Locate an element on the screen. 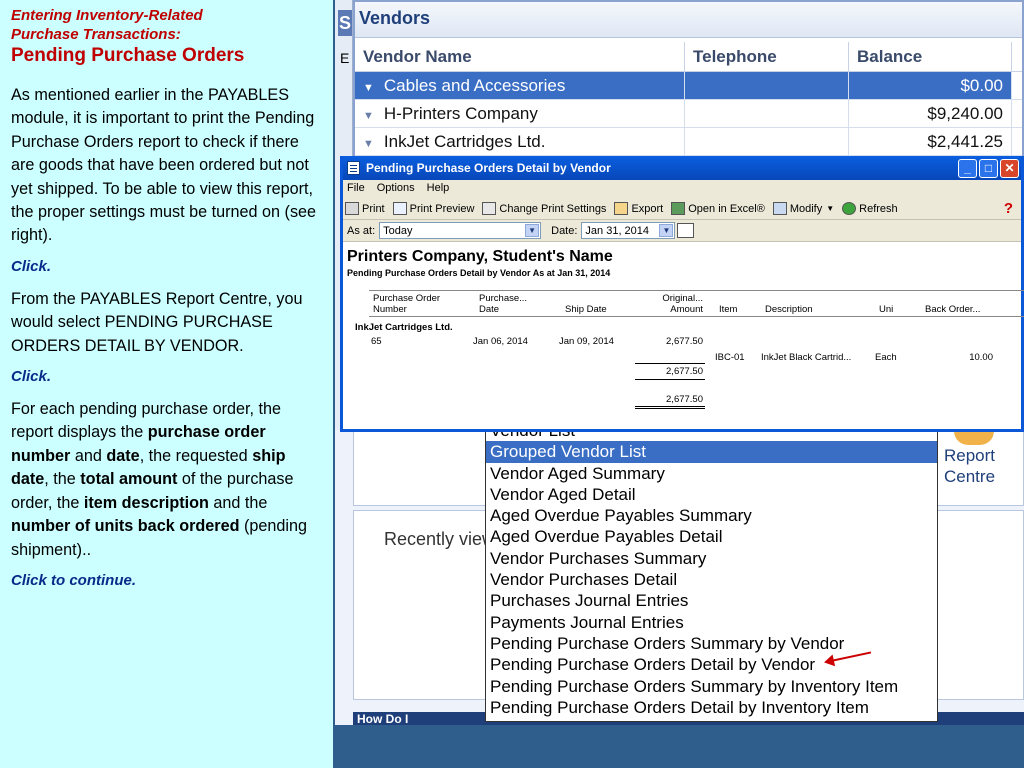  col-po-number-line2: Number is located at coordinates (390, 309).